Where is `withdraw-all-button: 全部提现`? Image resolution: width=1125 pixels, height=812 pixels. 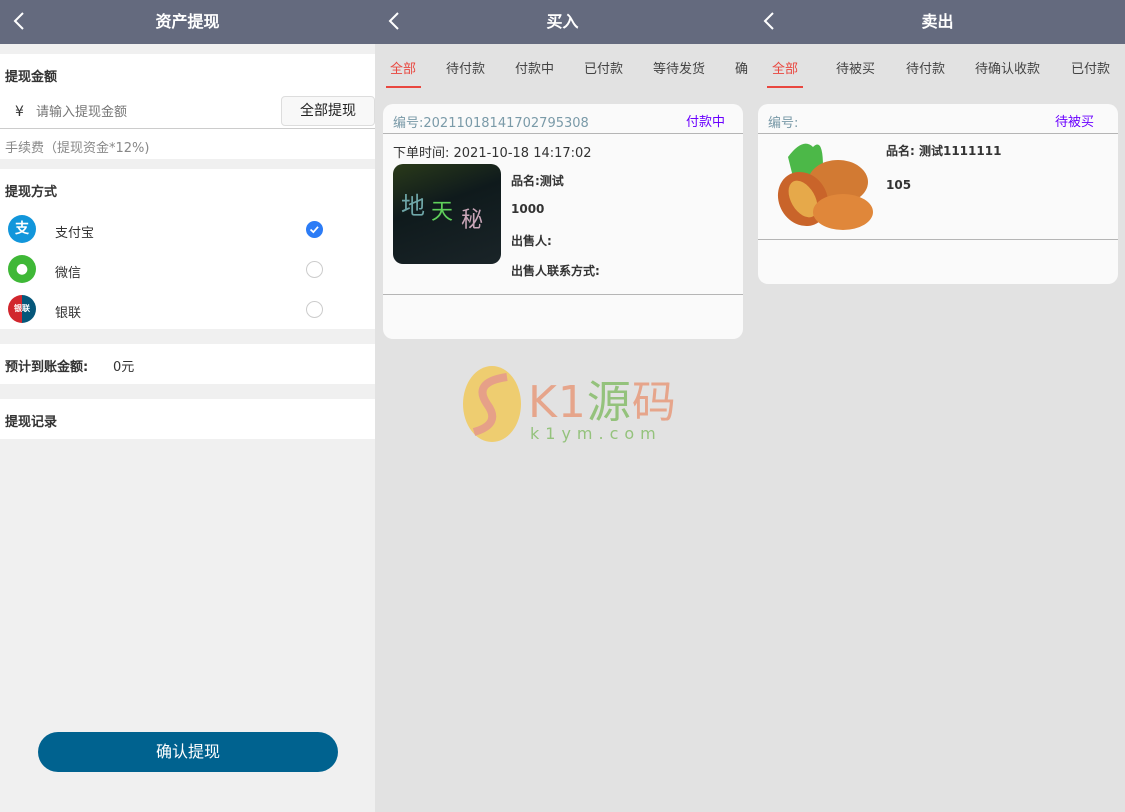
withdraw-all-button: 全部提现 is located at coordinates (328, 111).